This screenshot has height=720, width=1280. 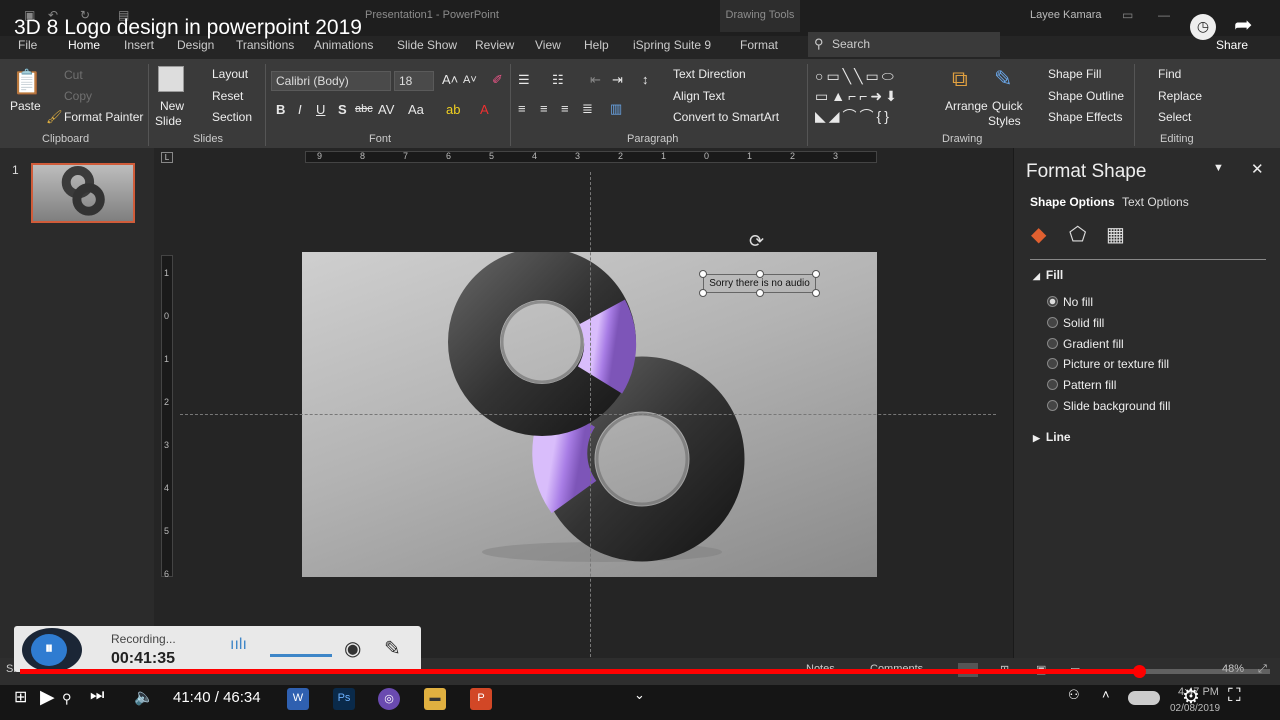 What do you see at coordinates (280, 109) in the screenshot?
I see `bold-icon: B` at bounding box center [280, 109].